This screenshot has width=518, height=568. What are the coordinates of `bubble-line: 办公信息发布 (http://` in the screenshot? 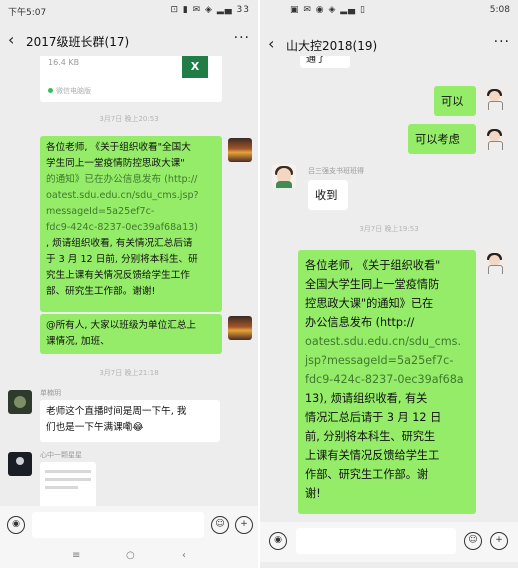 It's located at (360, 322).